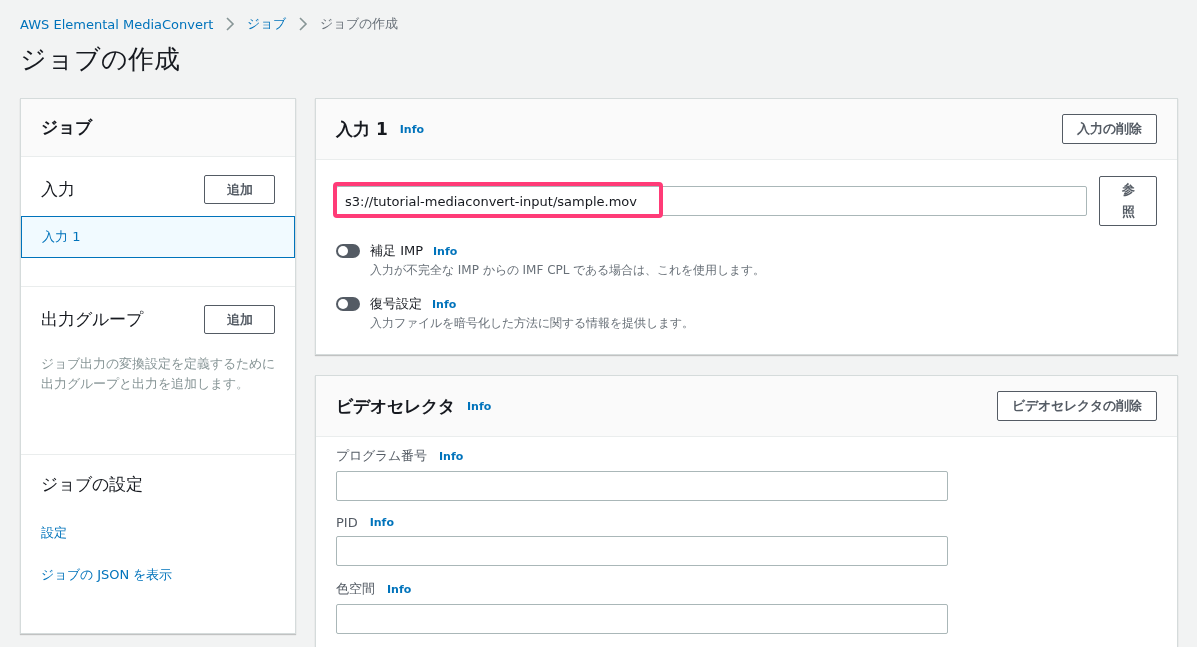  Describe the element at coordinates (158, 374) in the screenshot. I see `section-description: ジョブ出力の変換設定を定義するために出力グループと出力を追加します。` at that location.